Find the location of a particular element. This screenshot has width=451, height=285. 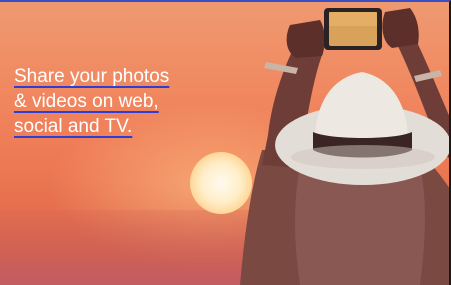

headline-line: & videos on web, is located at coordinates (86, 101).